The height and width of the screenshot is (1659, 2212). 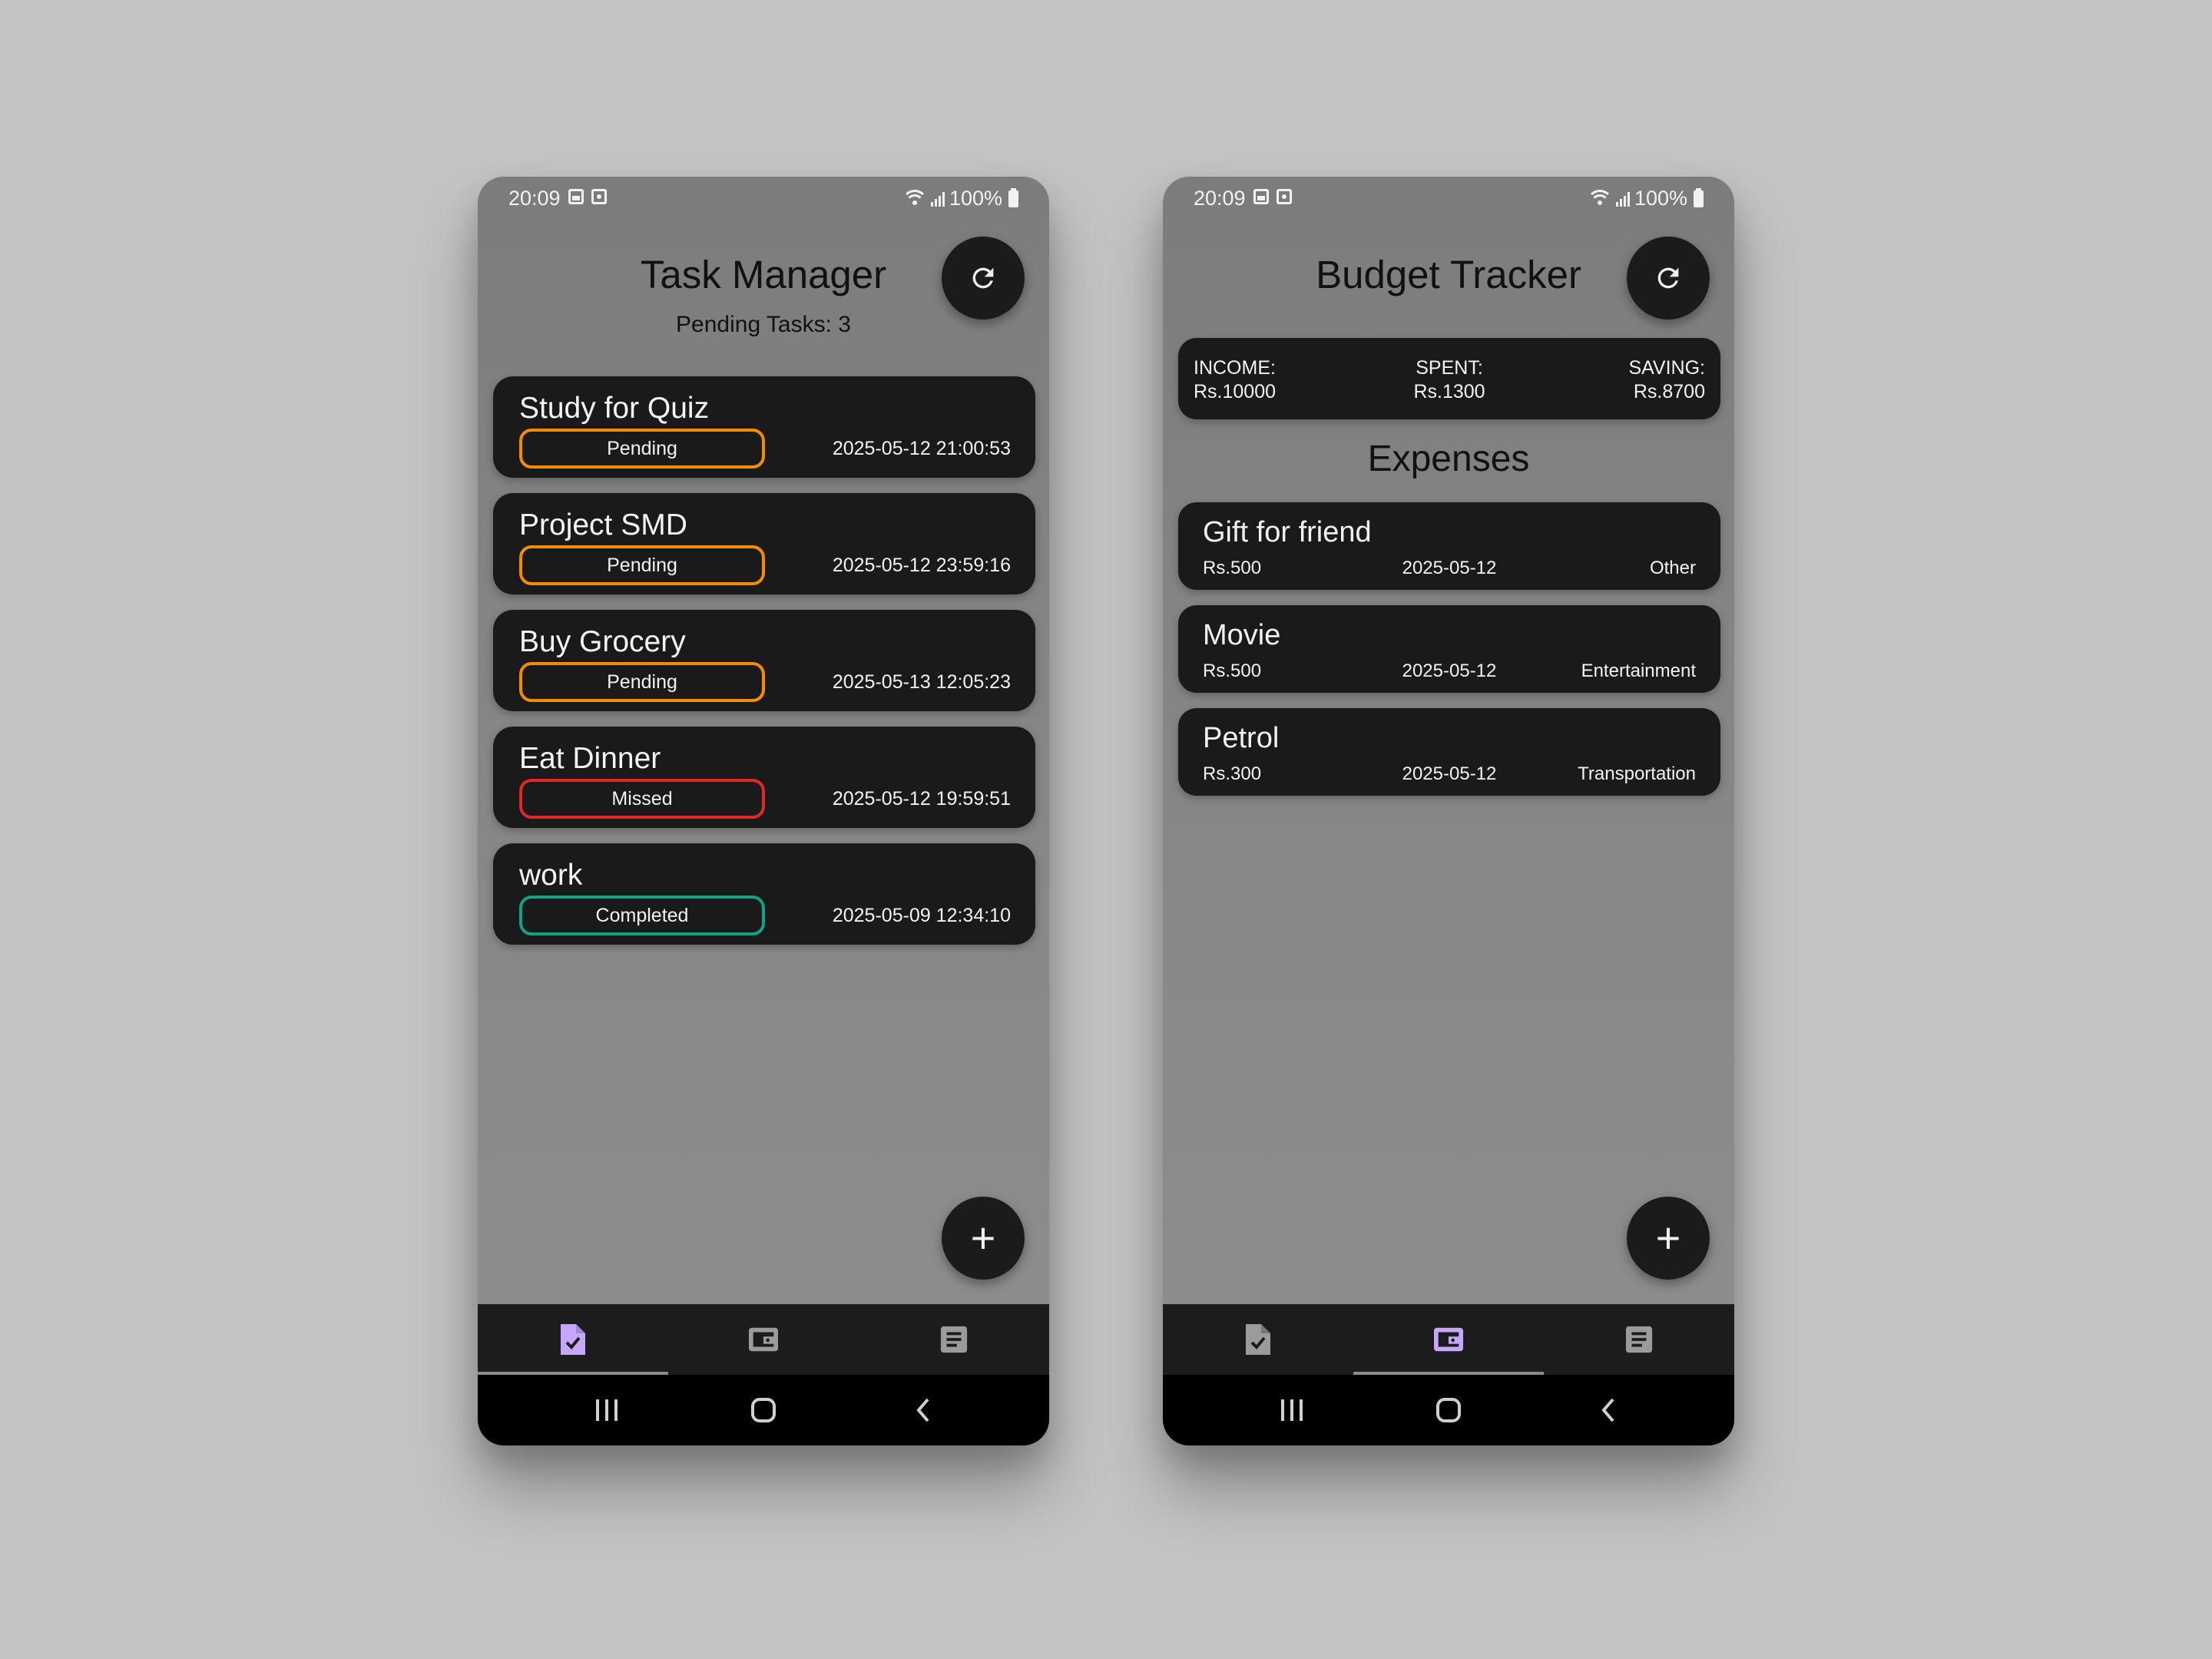 I want to click on task-title: Study for Quiz, so click(x=614, y=409).